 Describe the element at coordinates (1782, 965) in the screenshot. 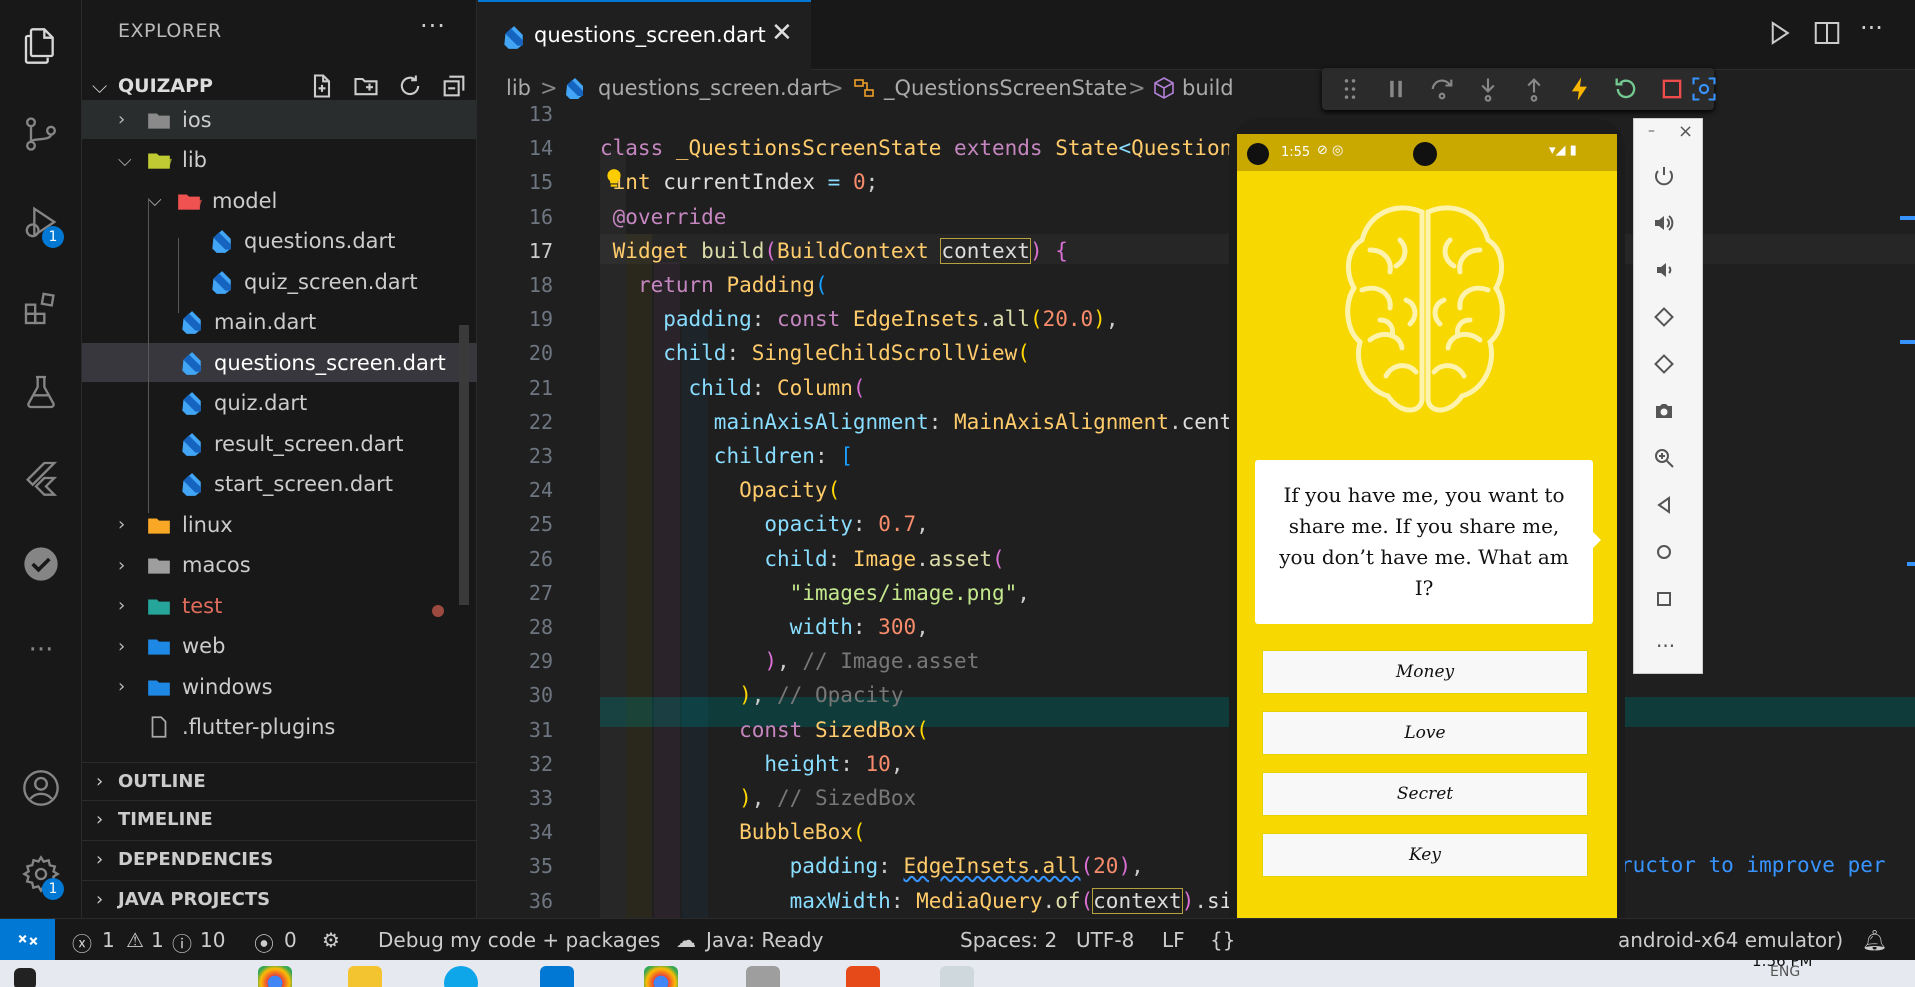

I see `taskbar-clock: 1:56 PM` at that location.